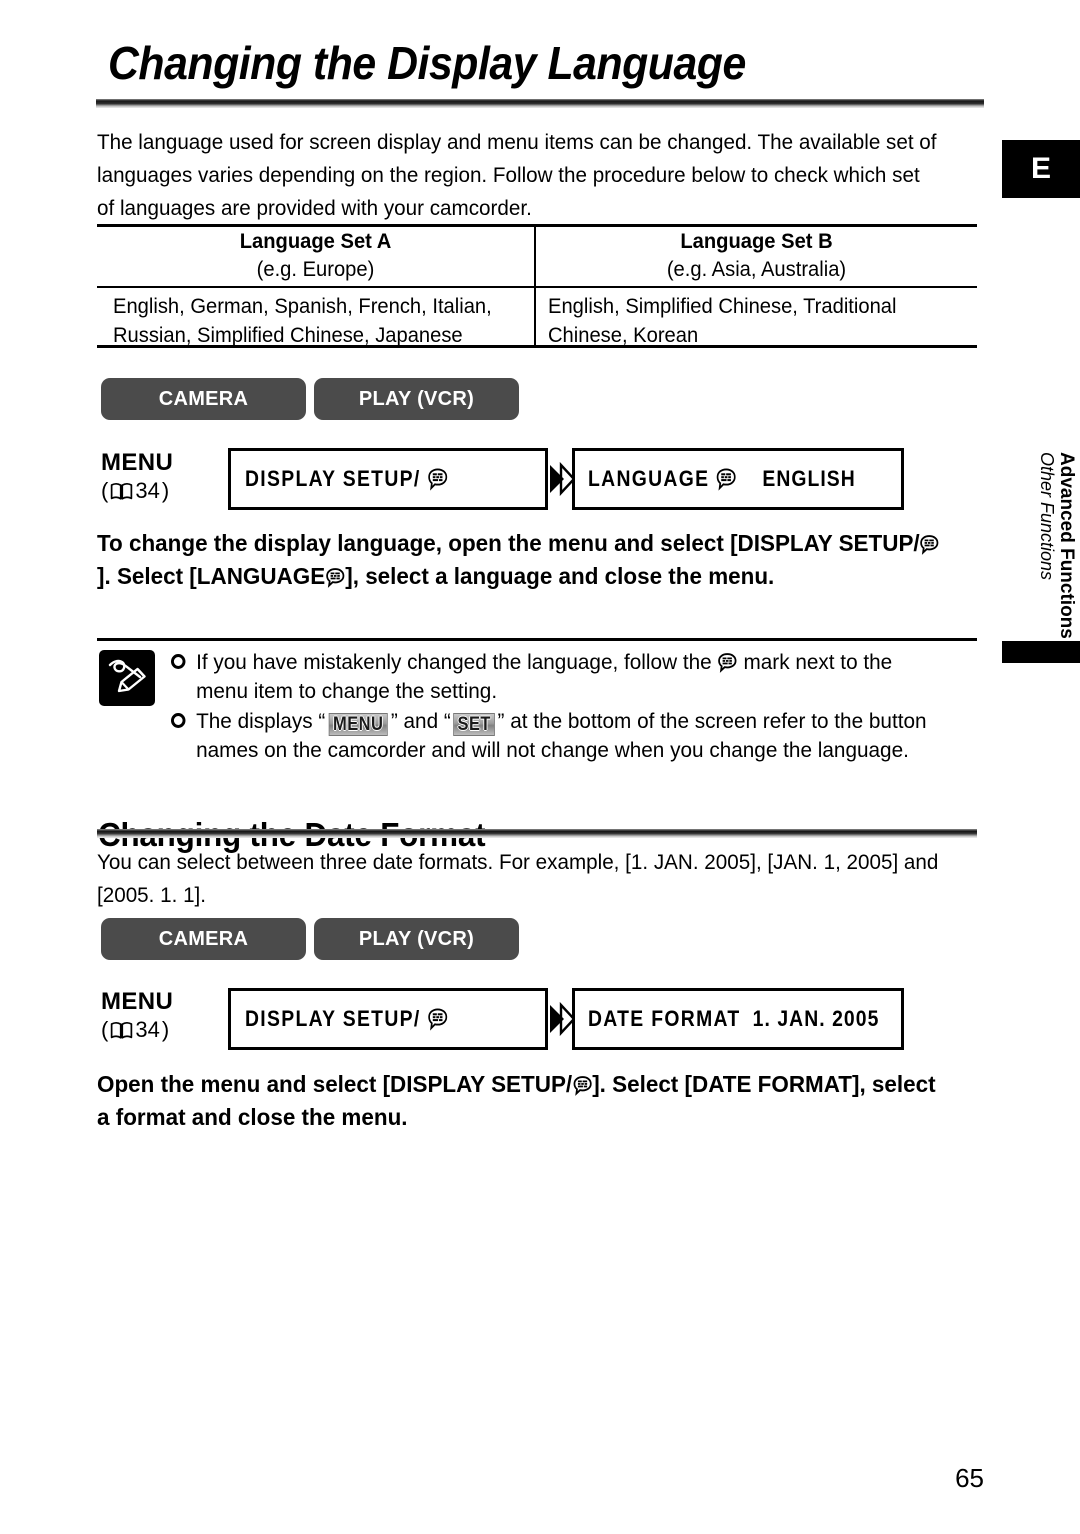 Image resolution: width=1080 pixels, height=1534 pixels. I want to click on instruction-part-c: ], select a language and close the menu., so click(560, 576).